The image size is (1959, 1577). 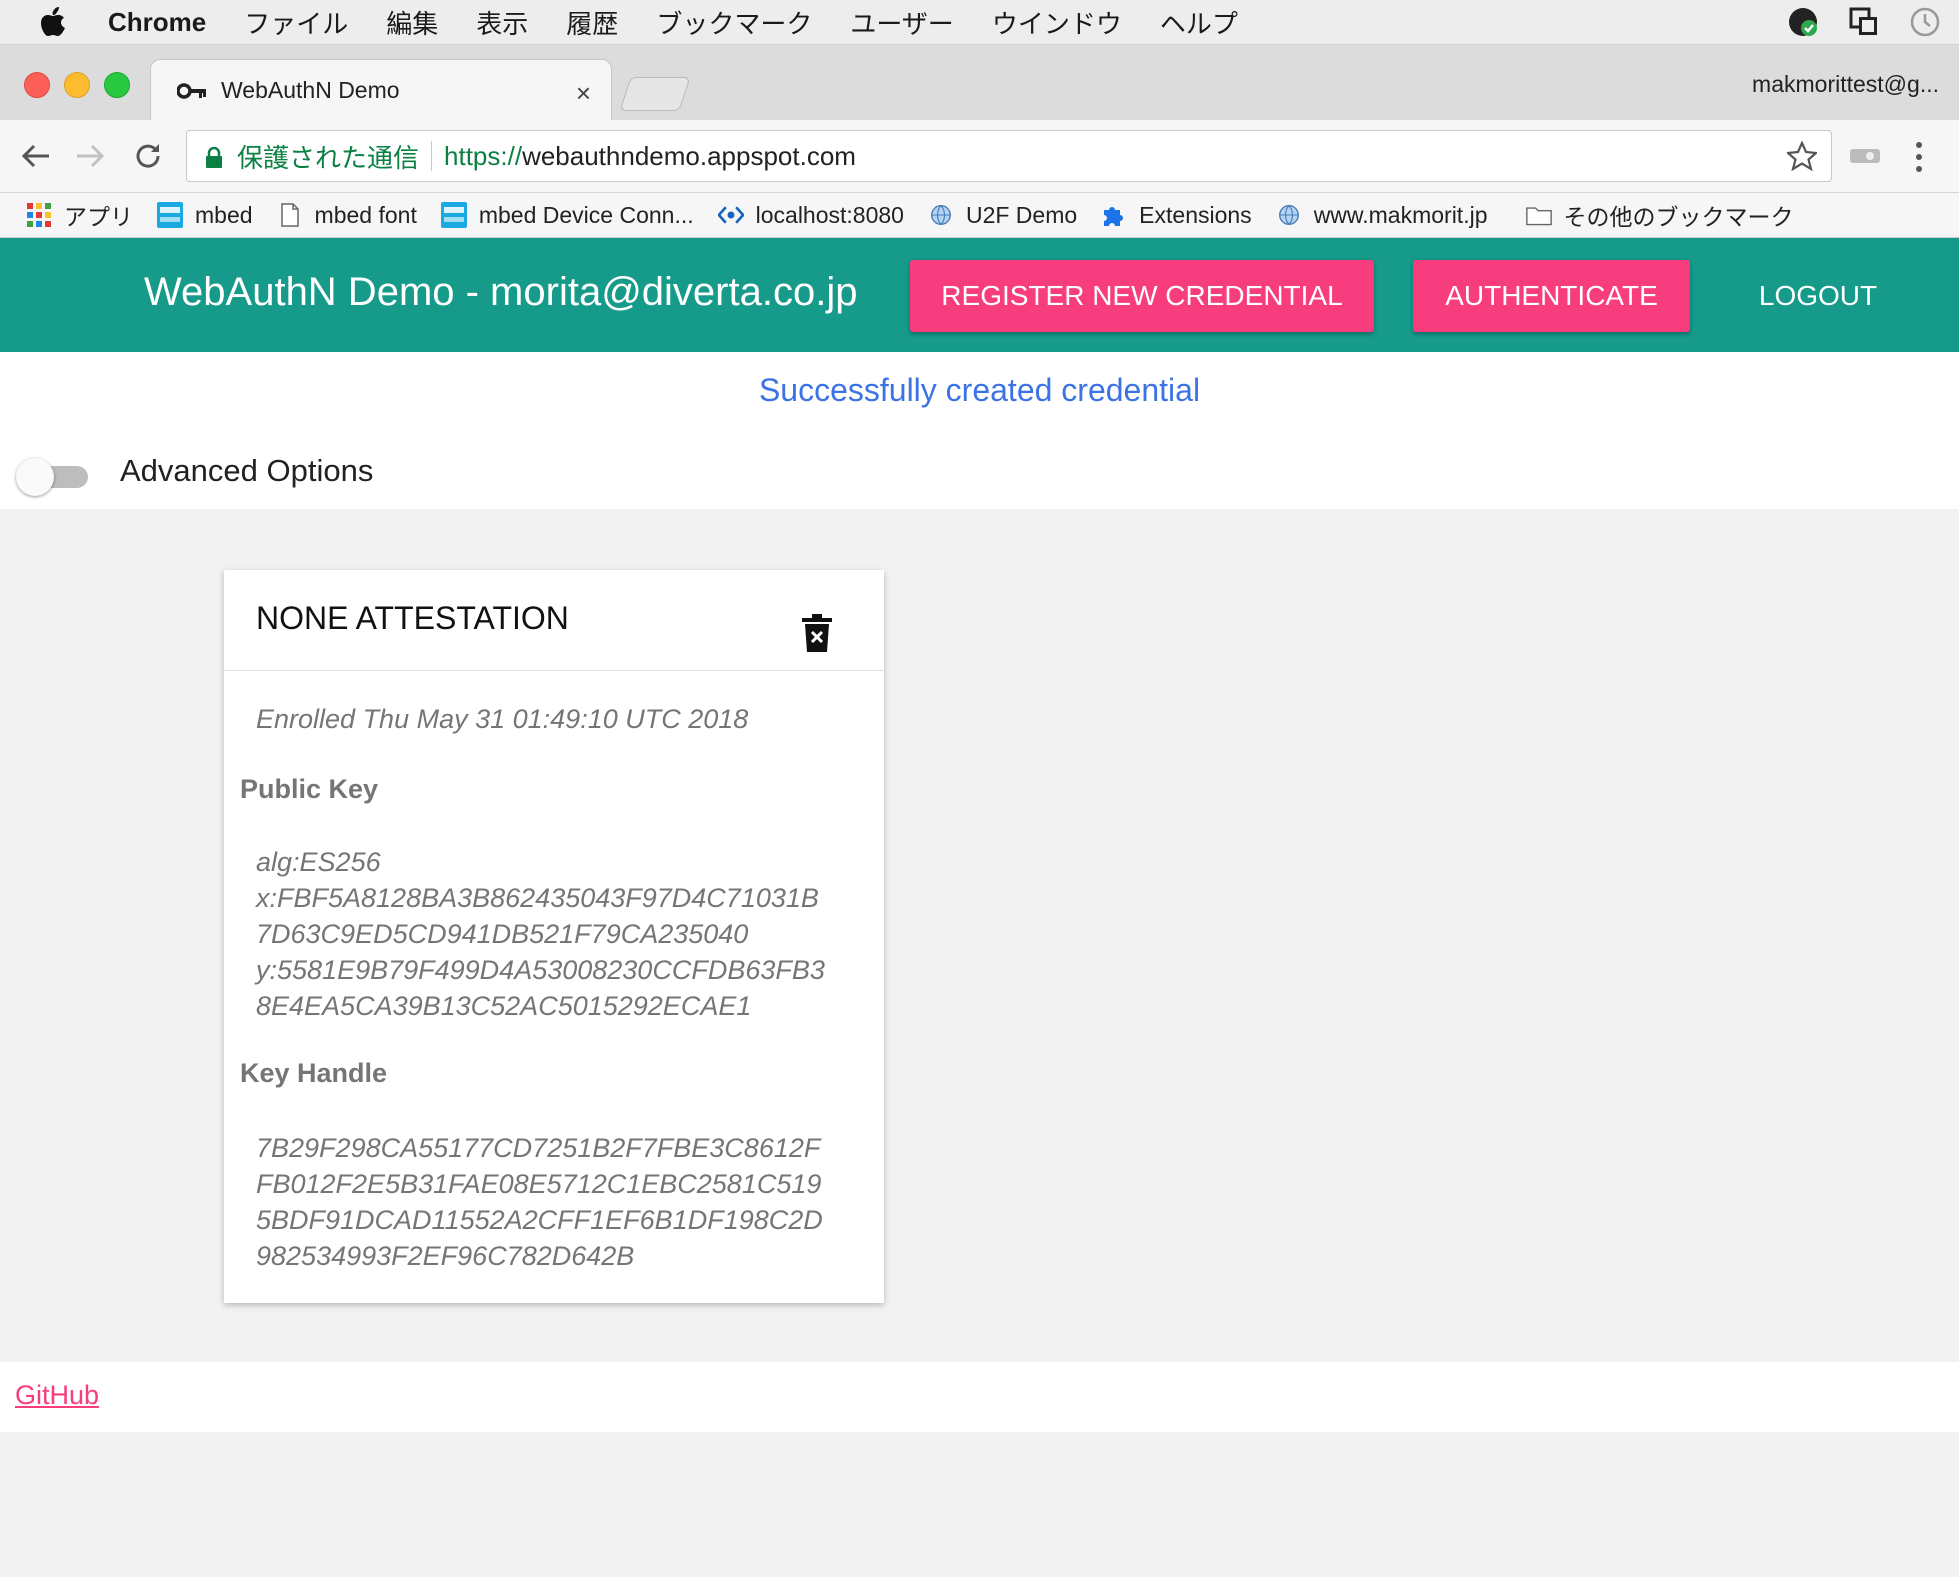 I want to click on window-switch-icon, so click(x=1864, y=25).